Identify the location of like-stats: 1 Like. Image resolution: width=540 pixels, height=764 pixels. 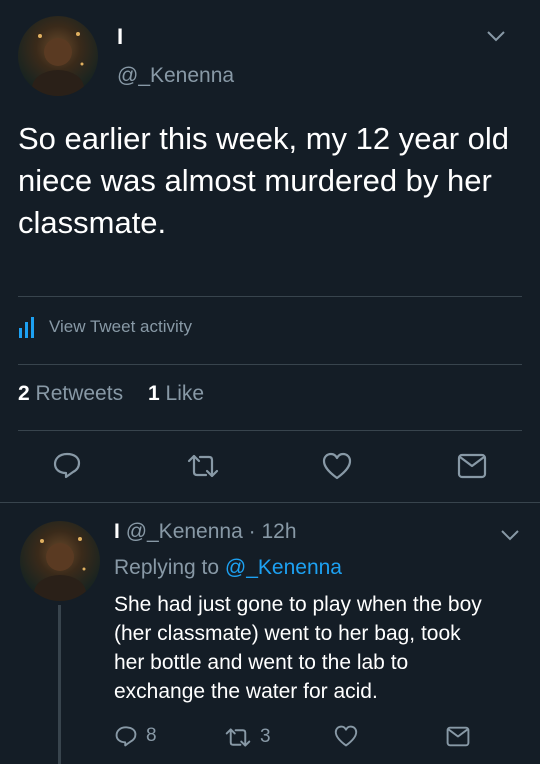
(176, 394).